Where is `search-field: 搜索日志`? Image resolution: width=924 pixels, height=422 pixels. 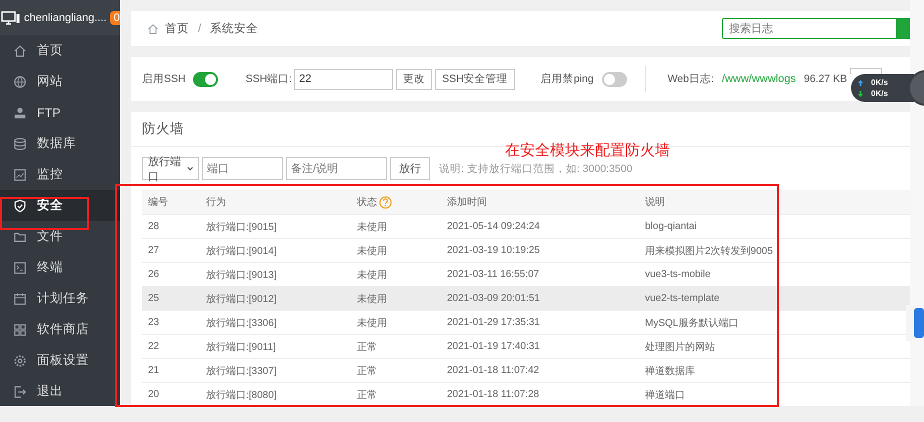
search-field: 搜索日志 is located at coordinates (809, 28).